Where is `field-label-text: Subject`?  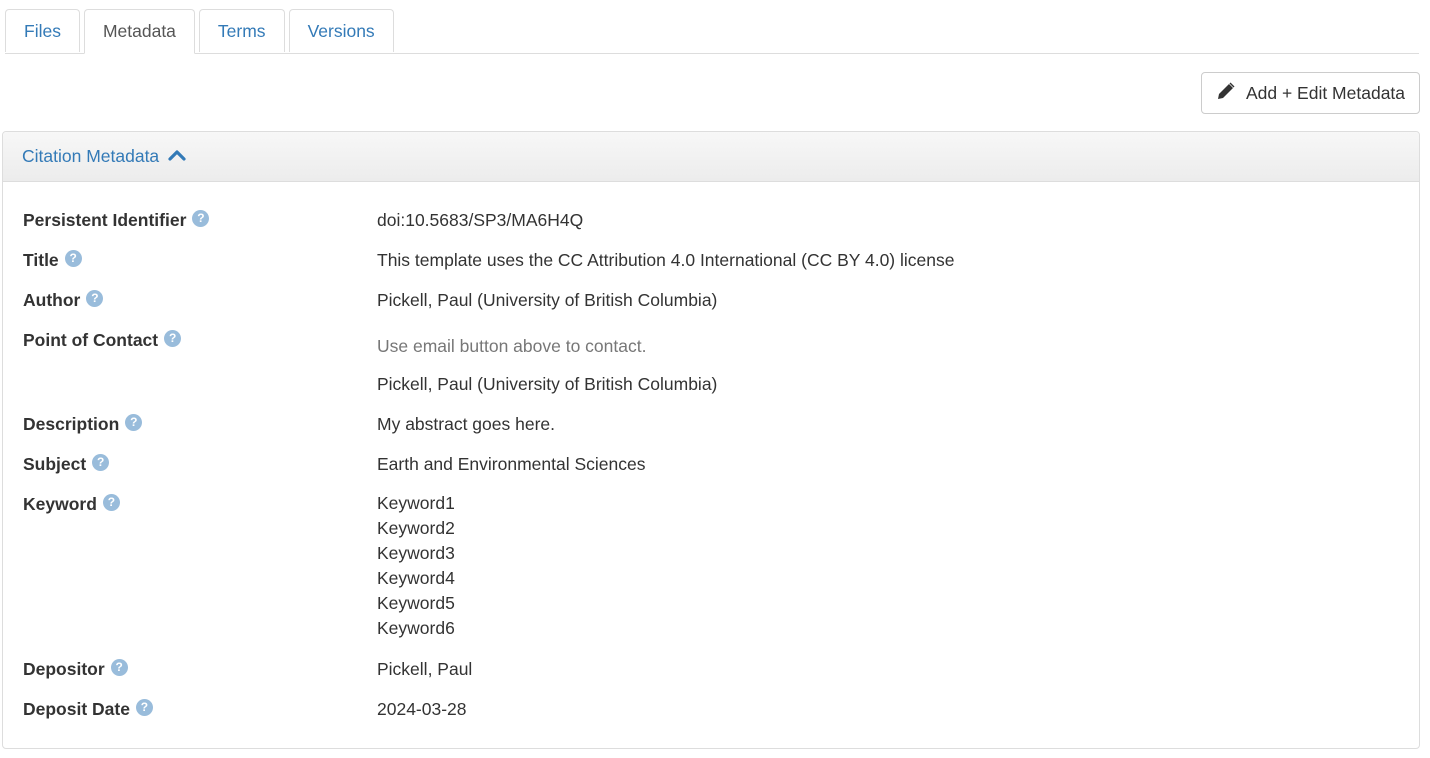
field-label-text: Subject is located at coordinates (55, 464).